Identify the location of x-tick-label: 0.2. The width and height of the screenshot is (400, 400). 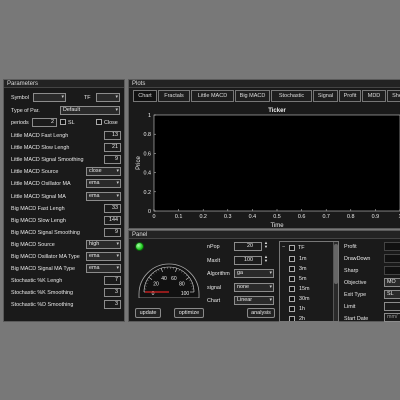
(203, 217).